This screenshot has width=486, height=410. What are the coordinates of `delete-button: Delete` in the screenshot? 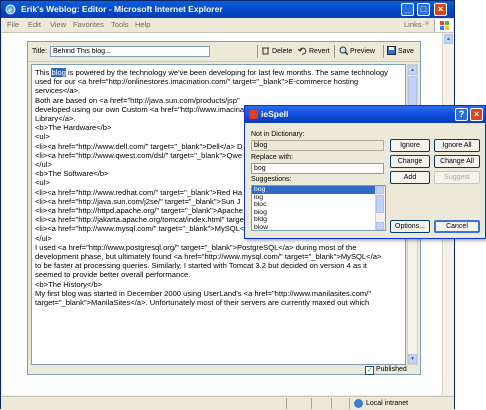 It's located at (276, 51).